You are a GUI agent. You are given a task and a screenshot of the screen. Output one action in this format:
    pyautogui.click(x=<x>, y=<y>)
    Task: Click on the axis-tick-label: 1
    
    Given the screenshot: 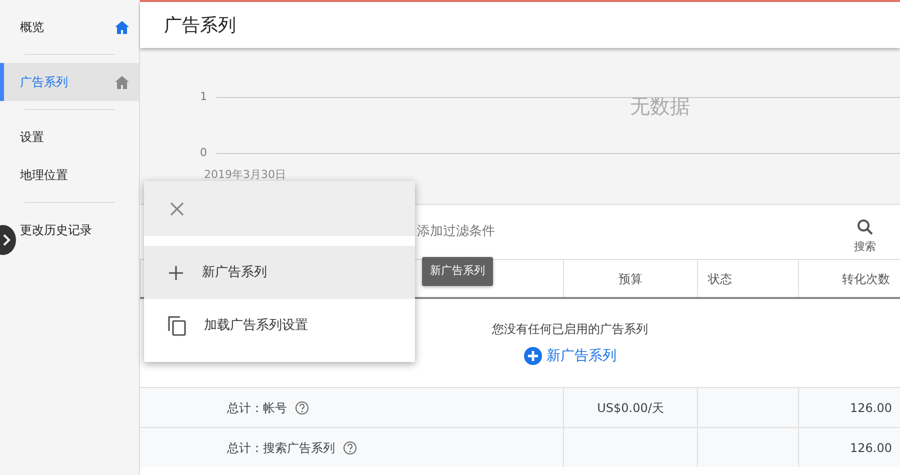 What is the action you would take?
    pyautogui.click(x=204, y=96)
    